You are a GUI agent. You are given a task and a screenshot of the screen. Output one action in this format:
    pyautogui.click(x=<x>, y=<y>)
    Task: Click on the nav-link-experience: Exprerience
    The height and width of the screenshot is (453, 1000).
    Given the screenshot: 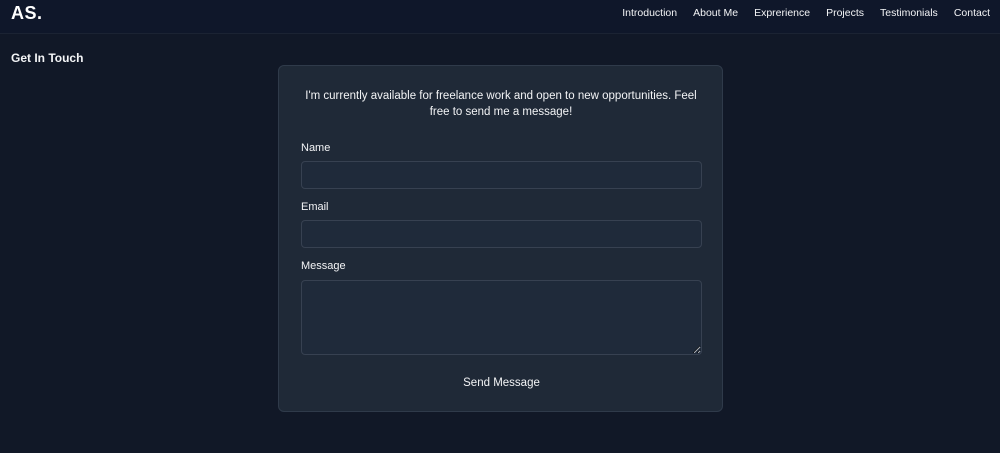 What is the action you would take?
    pyautogui.click(x=782, y=13)
    